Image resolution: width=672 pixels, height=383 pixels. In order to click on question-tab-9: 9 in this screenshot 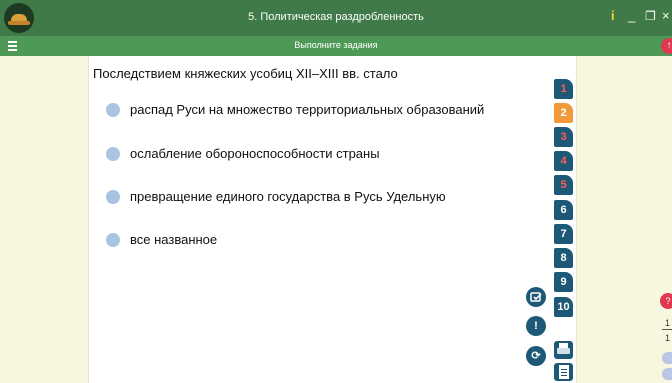, I will do `click(563, 282)`.